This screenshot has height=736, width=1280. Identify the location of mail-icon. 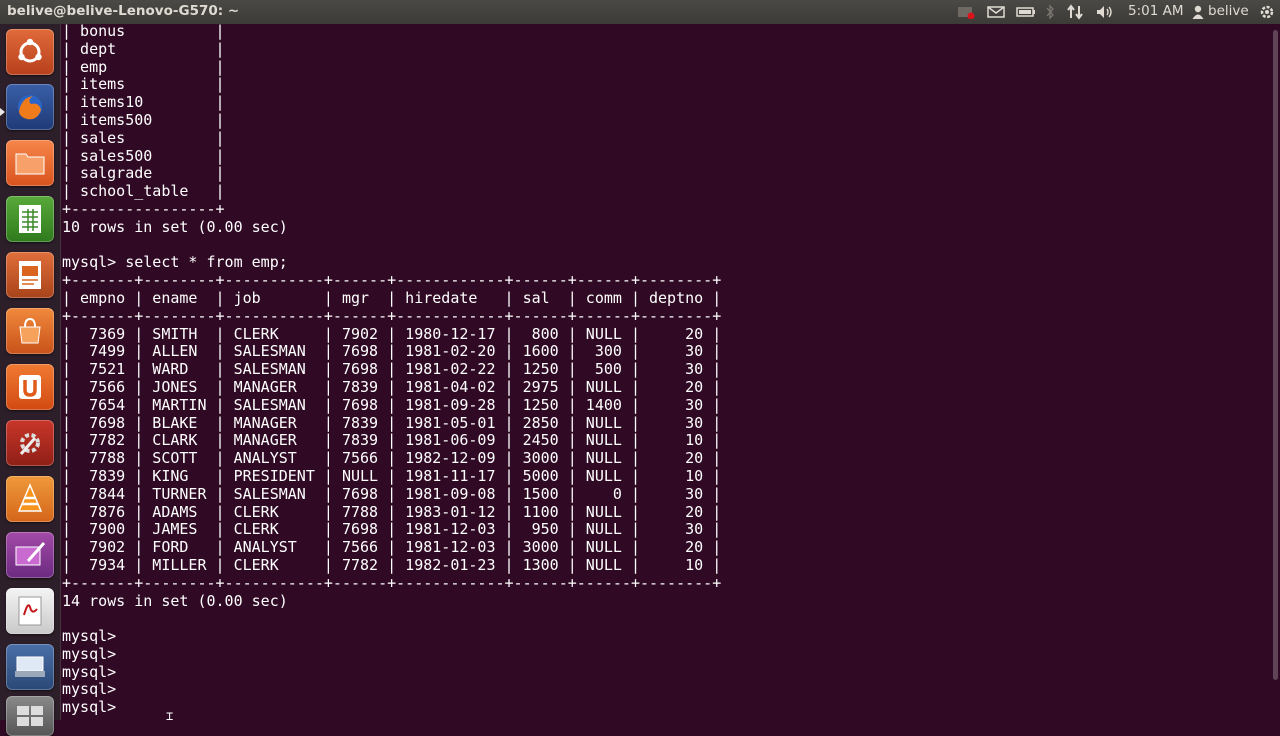
(996, 12).